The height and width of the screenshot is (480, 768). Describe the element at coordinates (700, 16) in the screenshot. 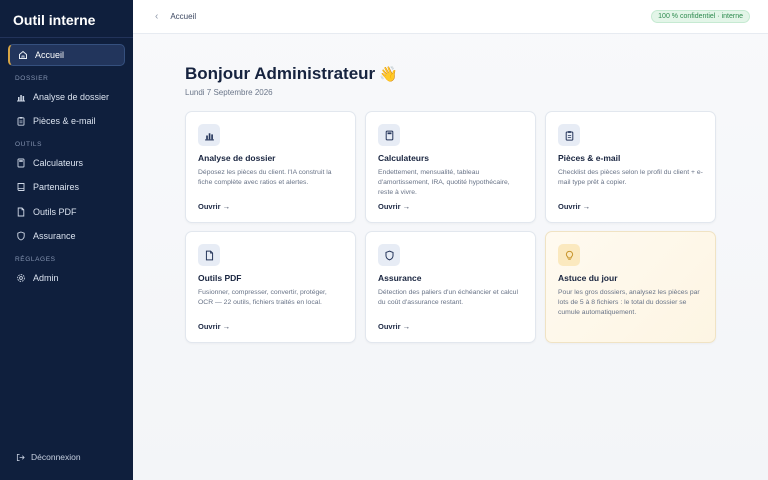

I see `confidential-badge: 100 % confidentiel · interne` at that location.